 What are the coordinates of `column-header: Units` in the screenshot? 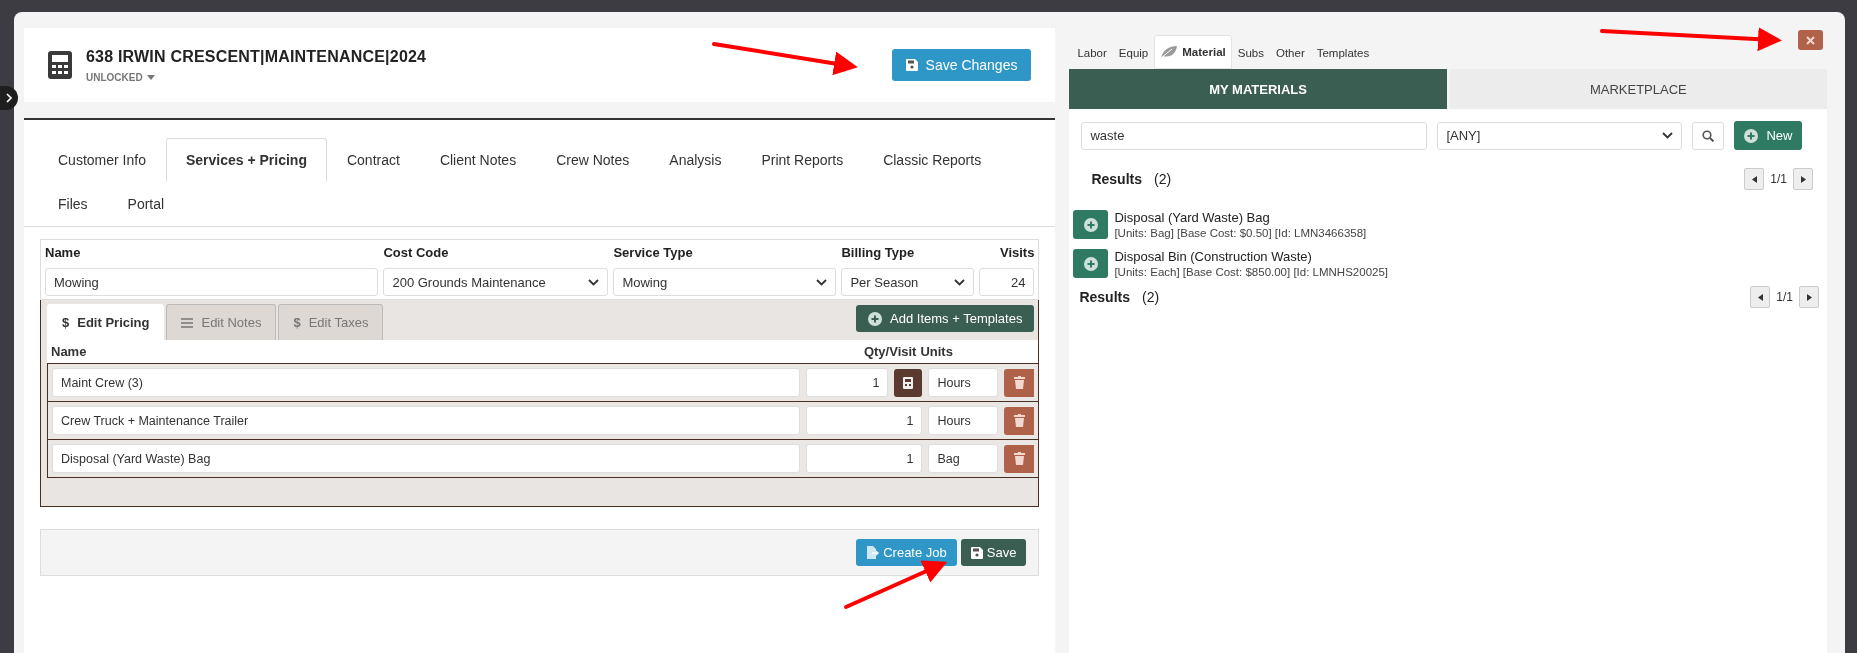 It's located at (937, 351).